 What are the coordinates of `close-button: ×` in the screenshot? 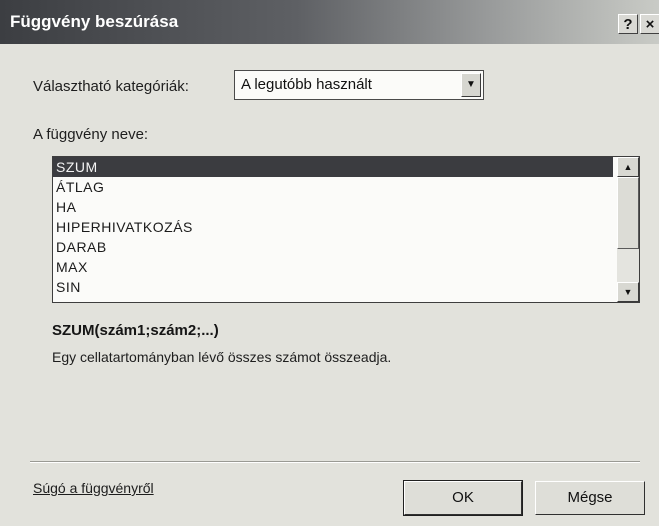 It's located at (649, 24).